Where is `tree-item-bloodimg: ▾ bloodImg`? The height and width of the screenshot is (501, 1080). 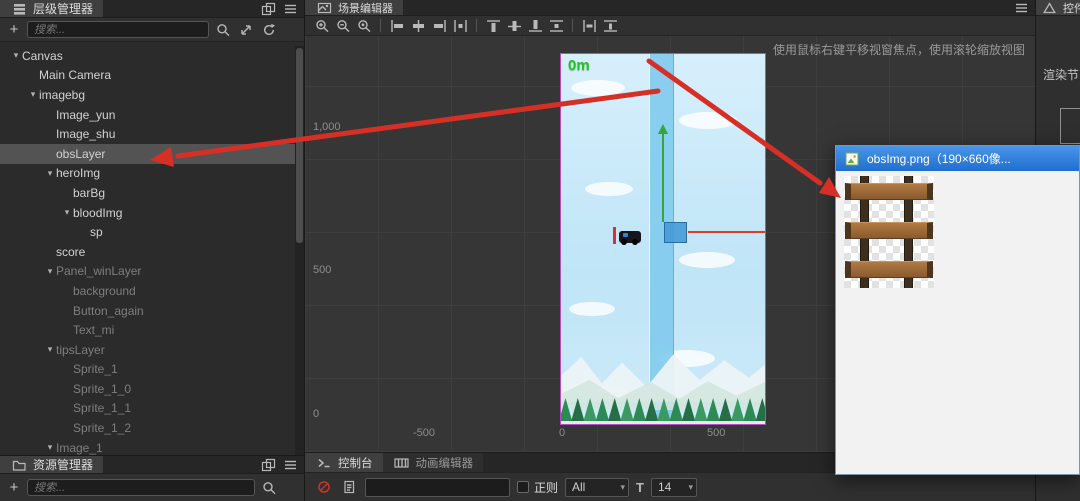
tree-item-bloodimg: ▾ bloodImg is located at coordinates (147, 213).